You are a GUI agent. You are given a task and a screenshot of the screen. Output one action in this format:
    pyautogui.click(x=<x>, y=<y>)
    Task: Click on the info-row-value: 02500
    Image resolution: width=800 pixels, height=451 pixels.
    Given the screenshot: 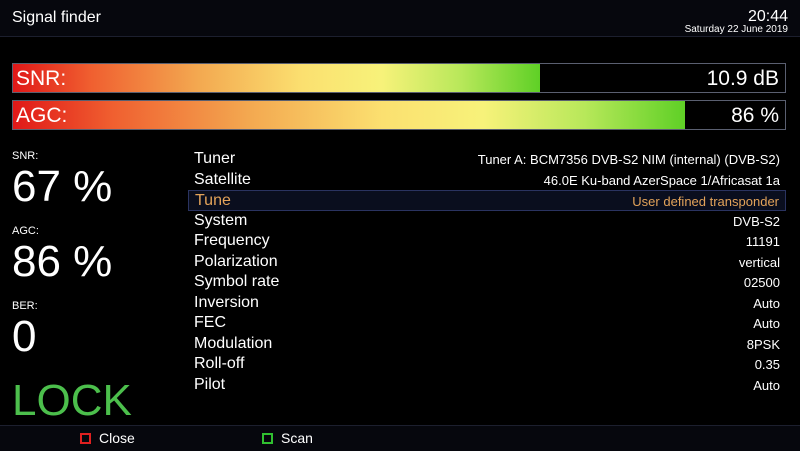 What is the action you would take?
    pyautogui.click(x=761, y=282)
    